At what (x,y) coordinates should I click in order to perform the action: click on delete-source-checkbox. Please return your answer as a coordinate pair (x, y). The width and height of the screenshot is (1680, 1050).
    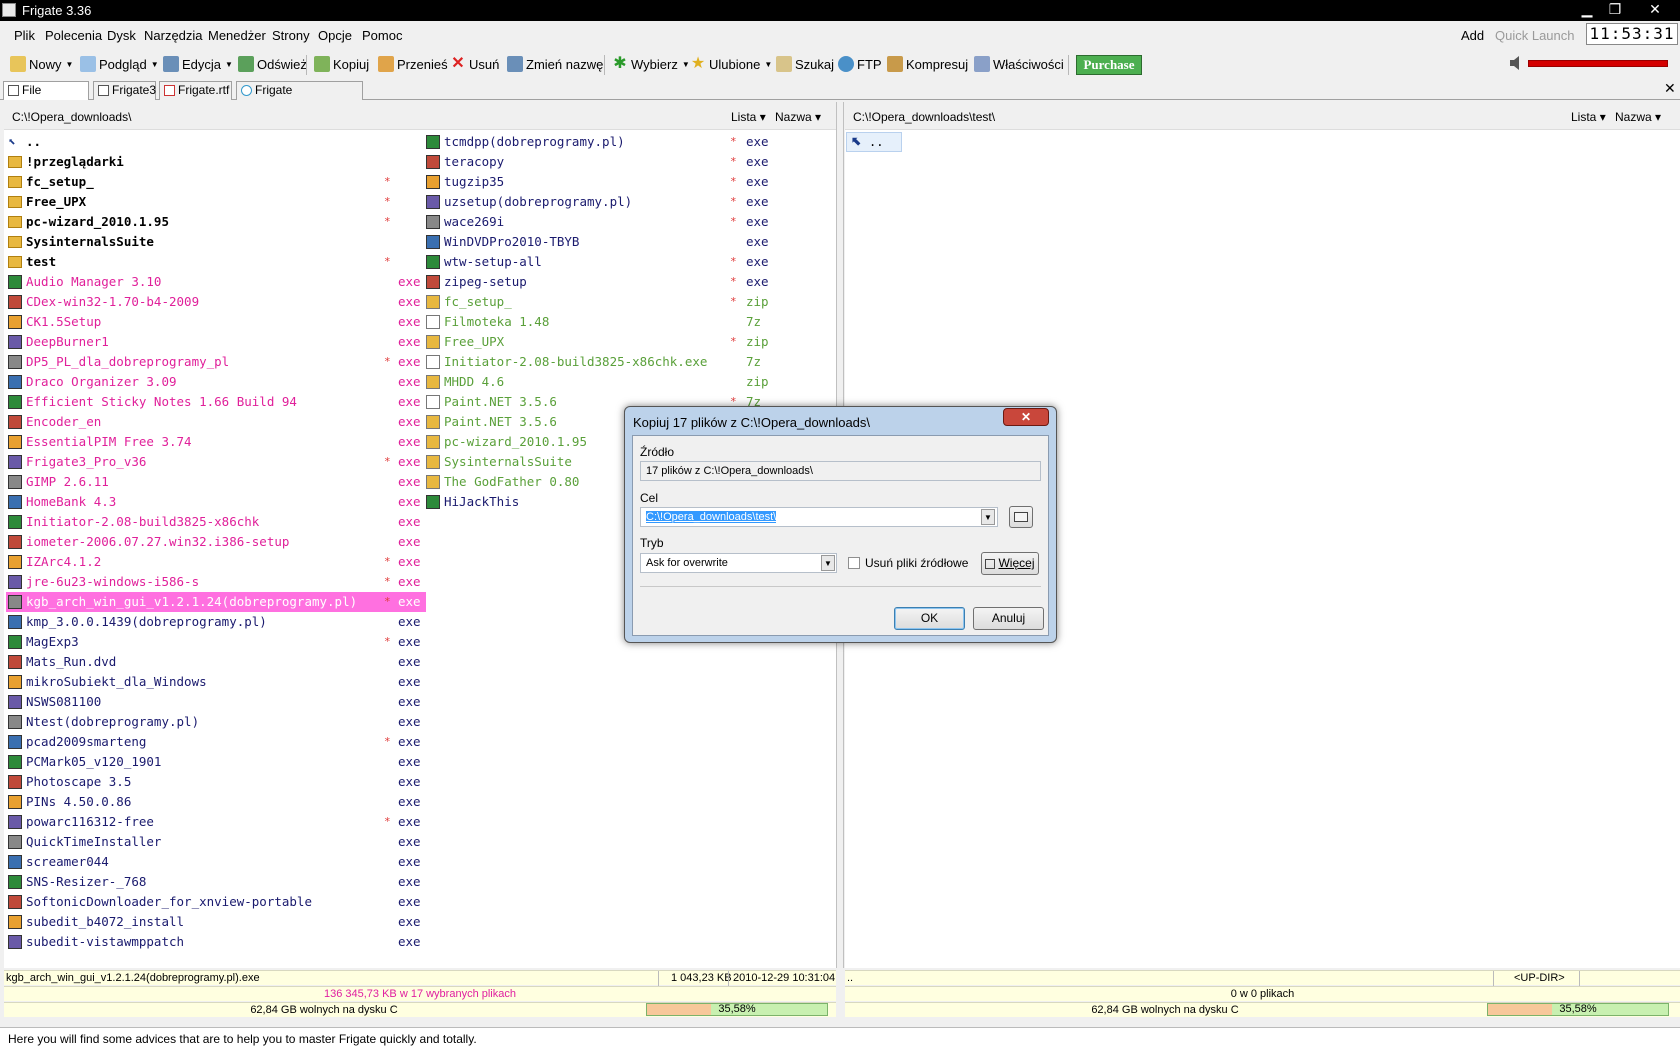
    Looking at the image, I should click on (854, 563).